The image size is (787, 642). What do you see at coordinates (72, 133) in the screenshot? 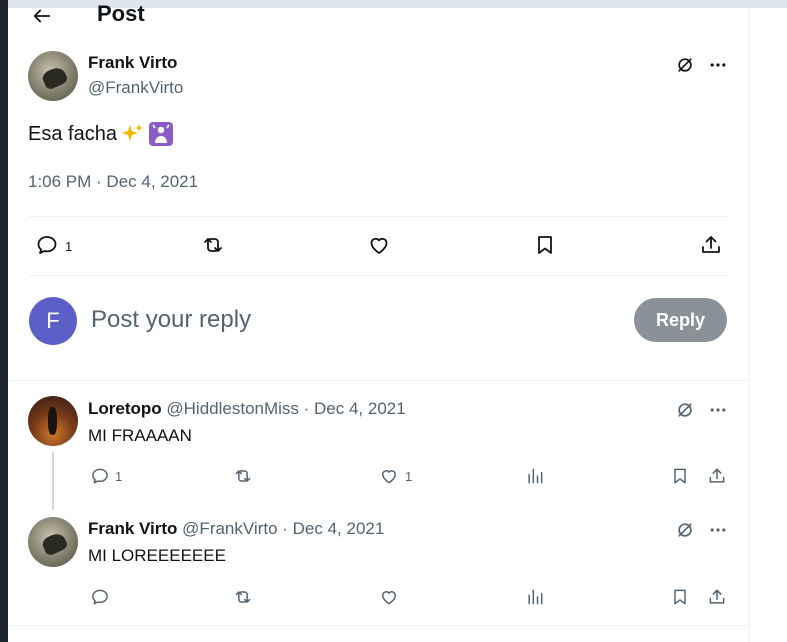
I see `post-text: Esa facha` at bounding box center [72, 133].